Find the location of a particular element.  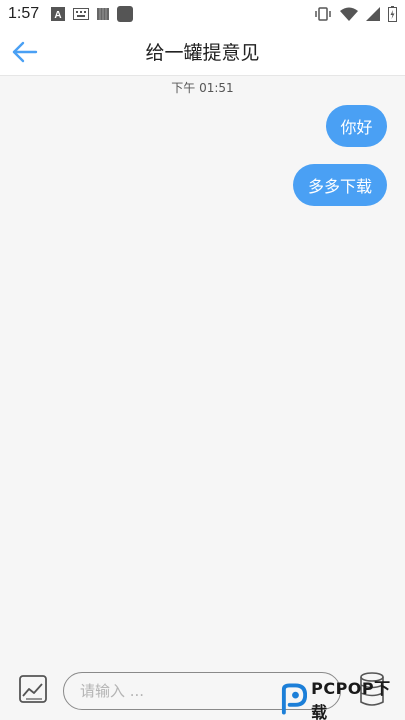

sim-icon is located at coordinates (103, 14).